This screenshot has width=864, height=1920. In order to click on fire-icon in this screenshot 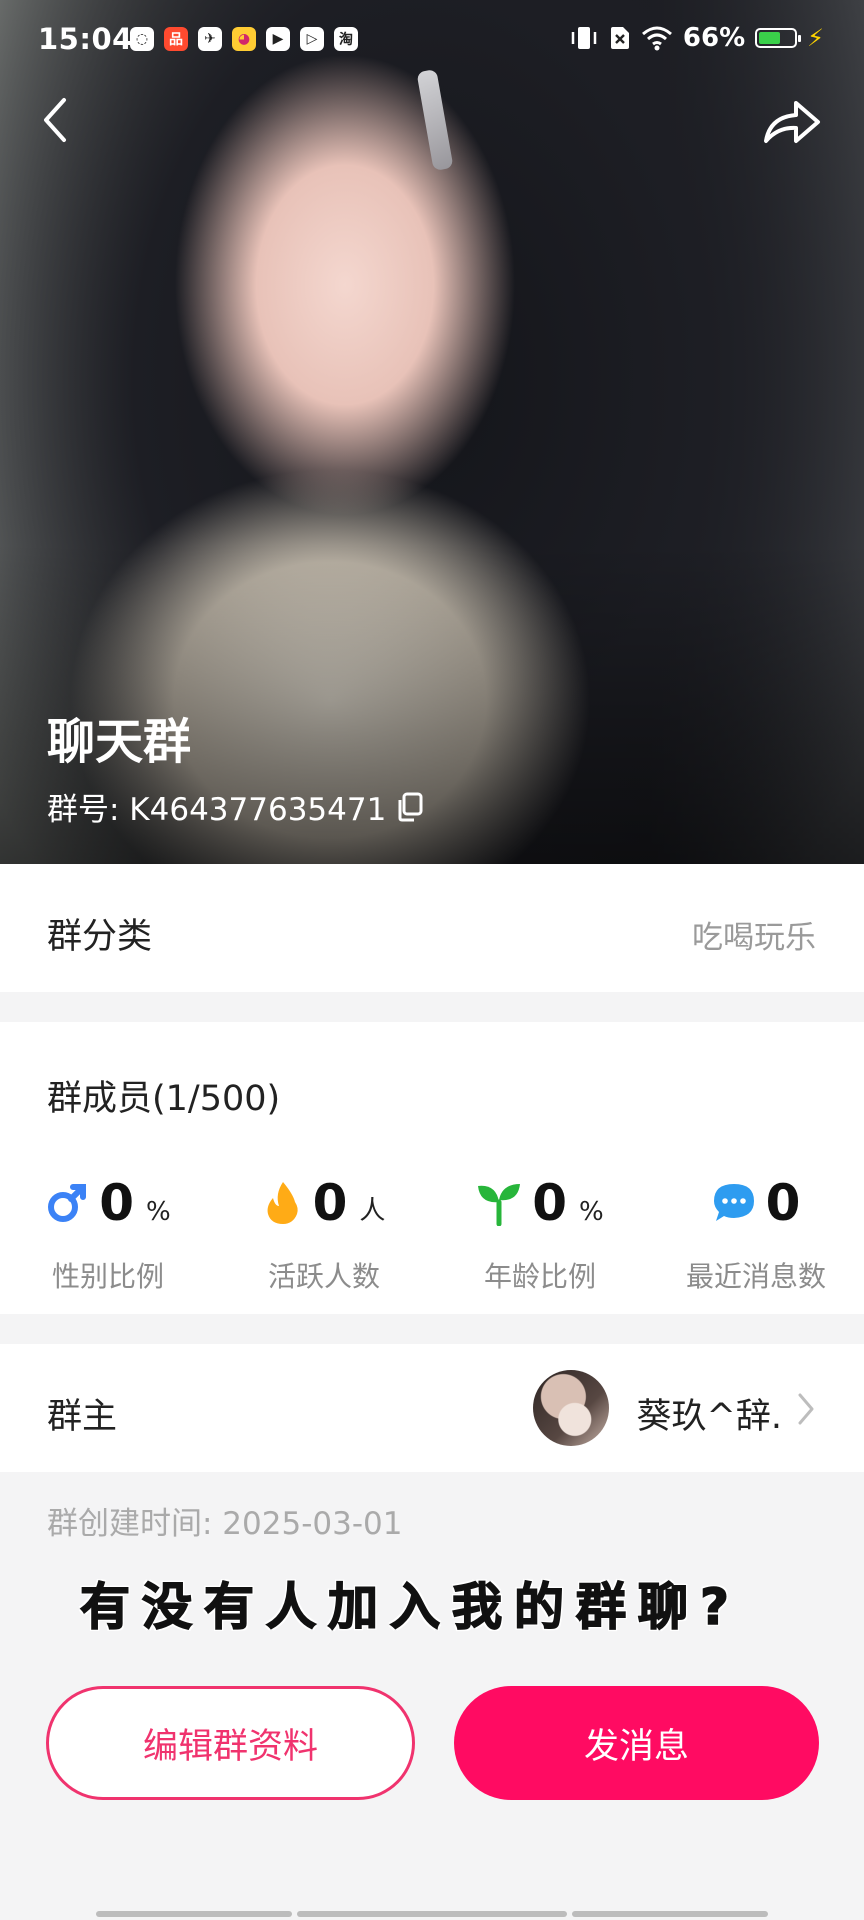, I will do `click(282, 1203)`.